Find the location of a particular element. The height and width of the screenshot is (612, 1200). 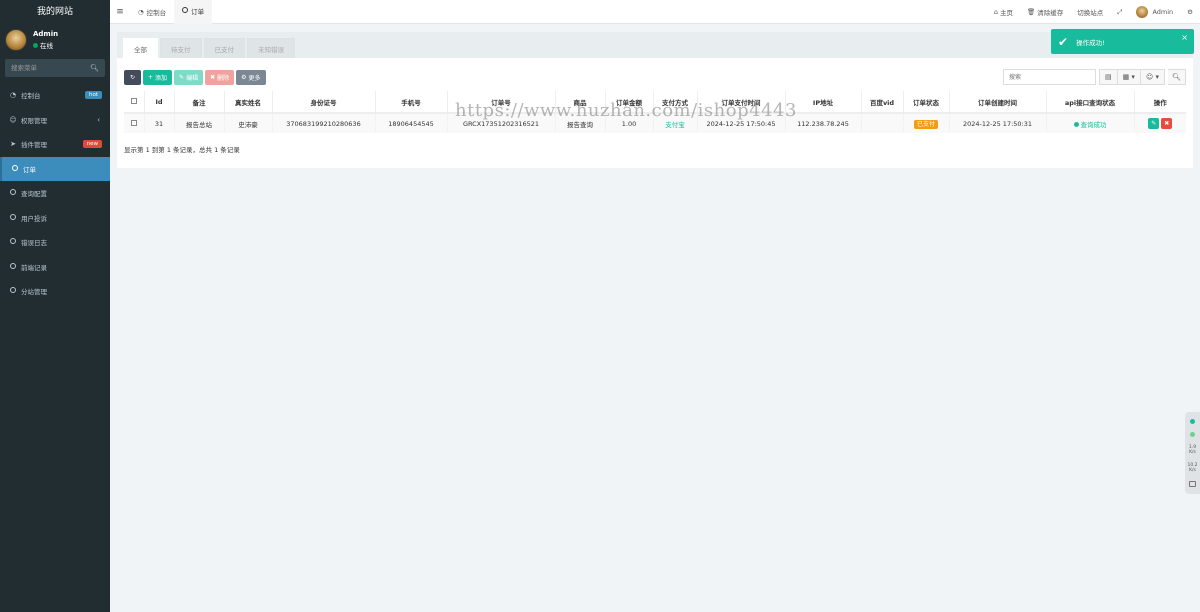

col-operations: 操作 is located at coordinates (1160, 102).